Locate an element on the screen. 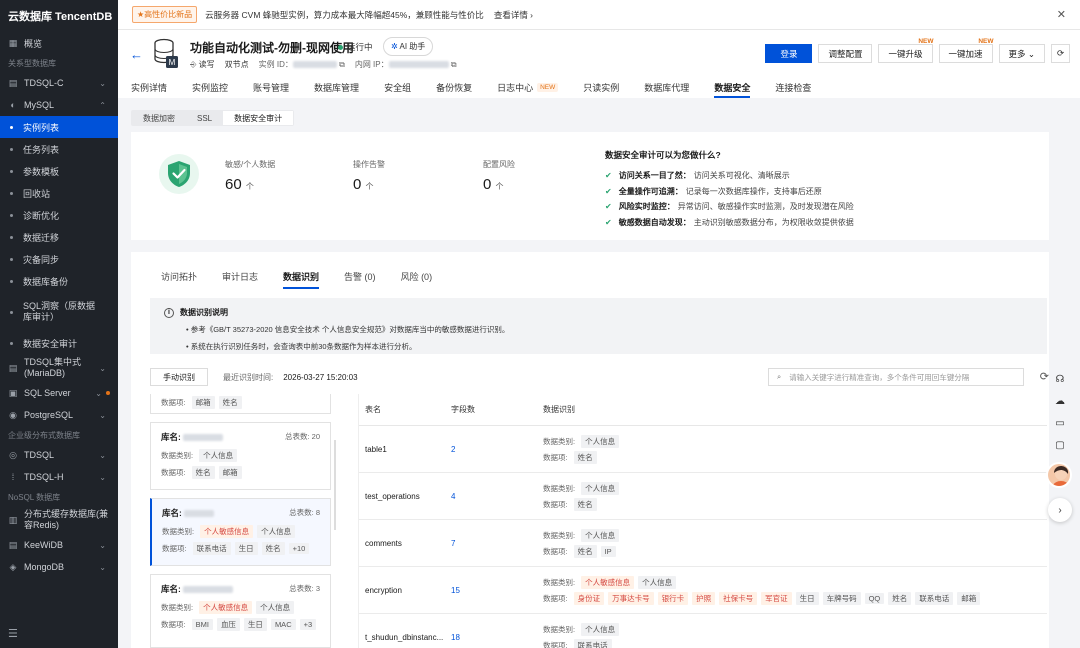  tab-proxy: 数据库代理 is located at coordinates (666, 87).